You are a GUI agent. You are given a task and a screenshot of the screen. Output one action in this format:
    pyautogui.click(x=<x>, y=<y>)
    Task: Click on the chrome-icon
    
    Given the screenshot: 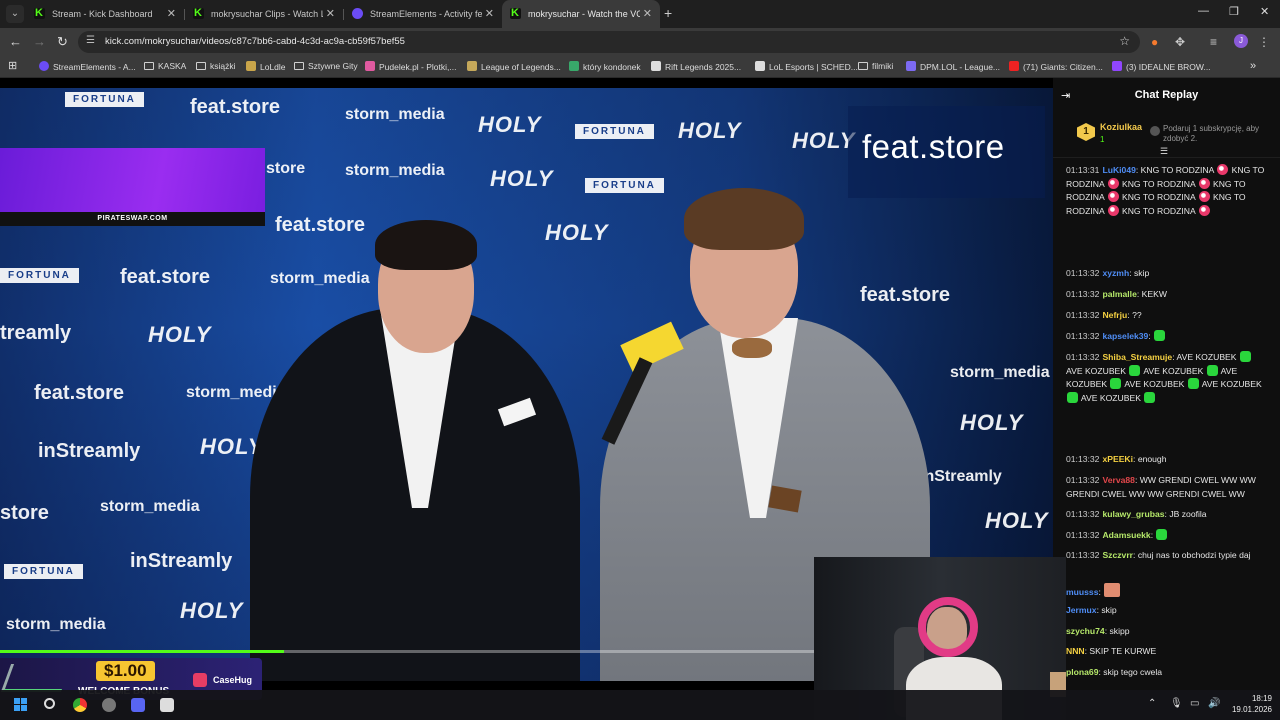 What is the action you would take?
    pyautogui.click(x=80, y=705)
    